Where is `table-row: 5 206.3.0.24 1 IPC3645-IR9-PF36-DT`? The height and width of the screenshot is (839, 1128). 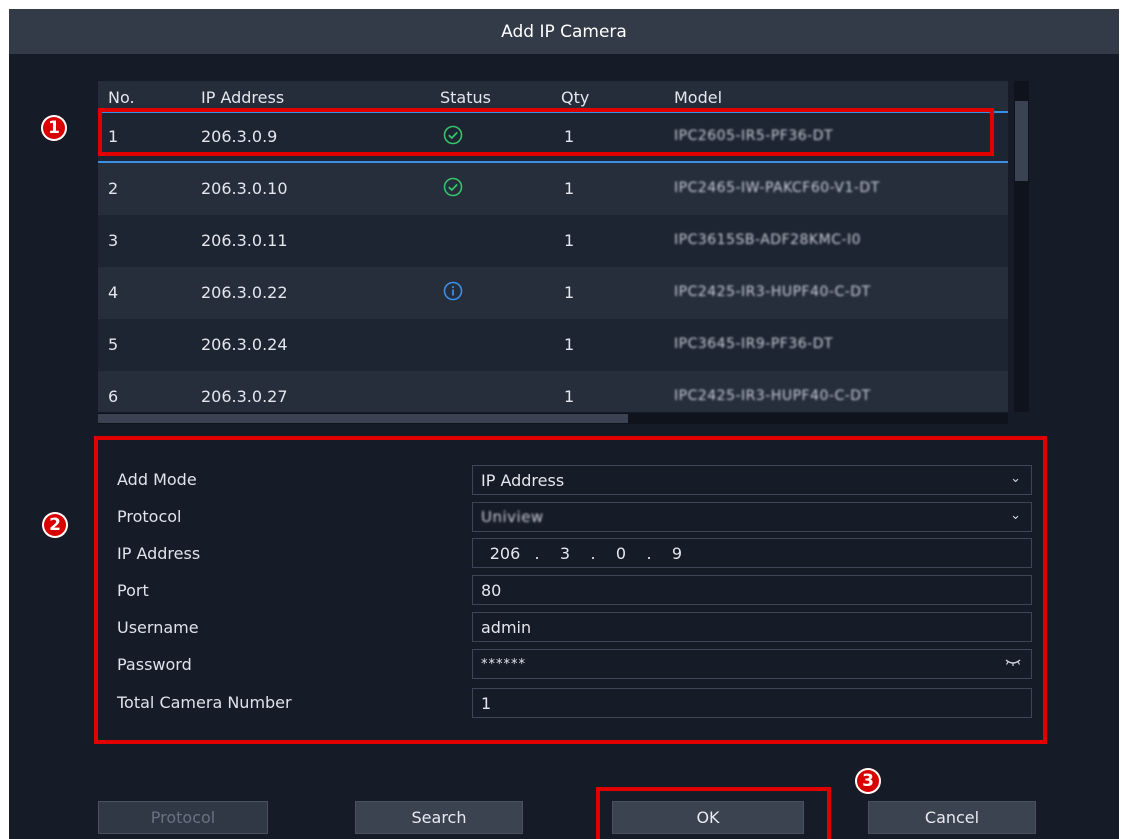 table-row: 5 206.3.0.24 1 IPC3645-IR9-PF36-DT is located at coordinates (553, 345).